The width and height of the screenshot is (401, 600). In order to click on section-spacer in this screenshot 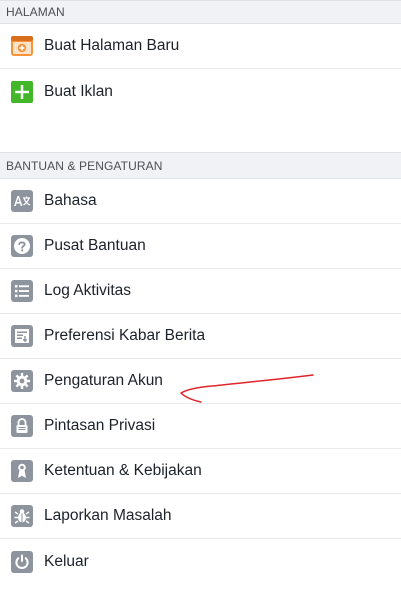, I will do `click(200, 133)`.